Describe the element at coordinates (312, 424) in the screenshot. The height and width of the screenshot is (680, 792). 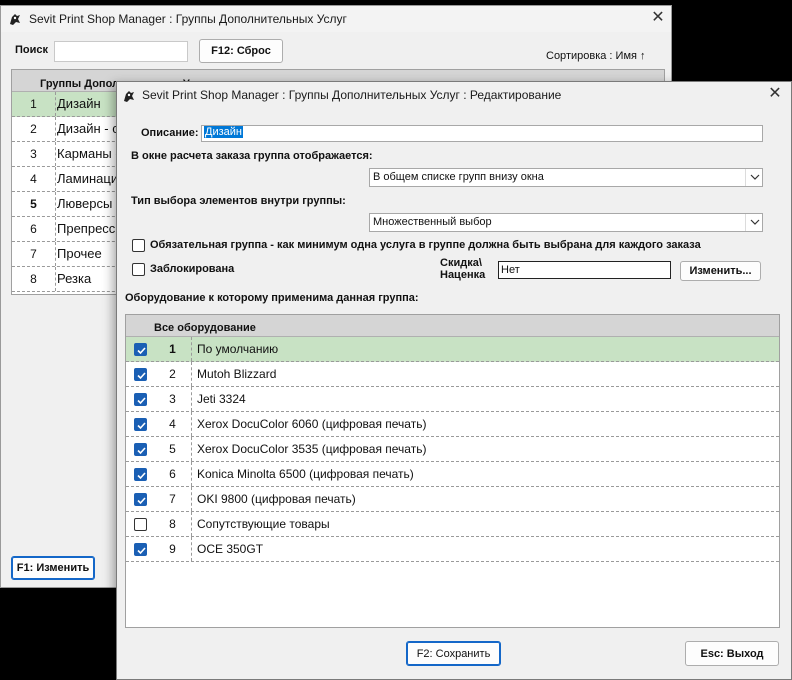
I see `equipment-name: Xerox DocuColor 6060 (цифровая печать)` at that location.